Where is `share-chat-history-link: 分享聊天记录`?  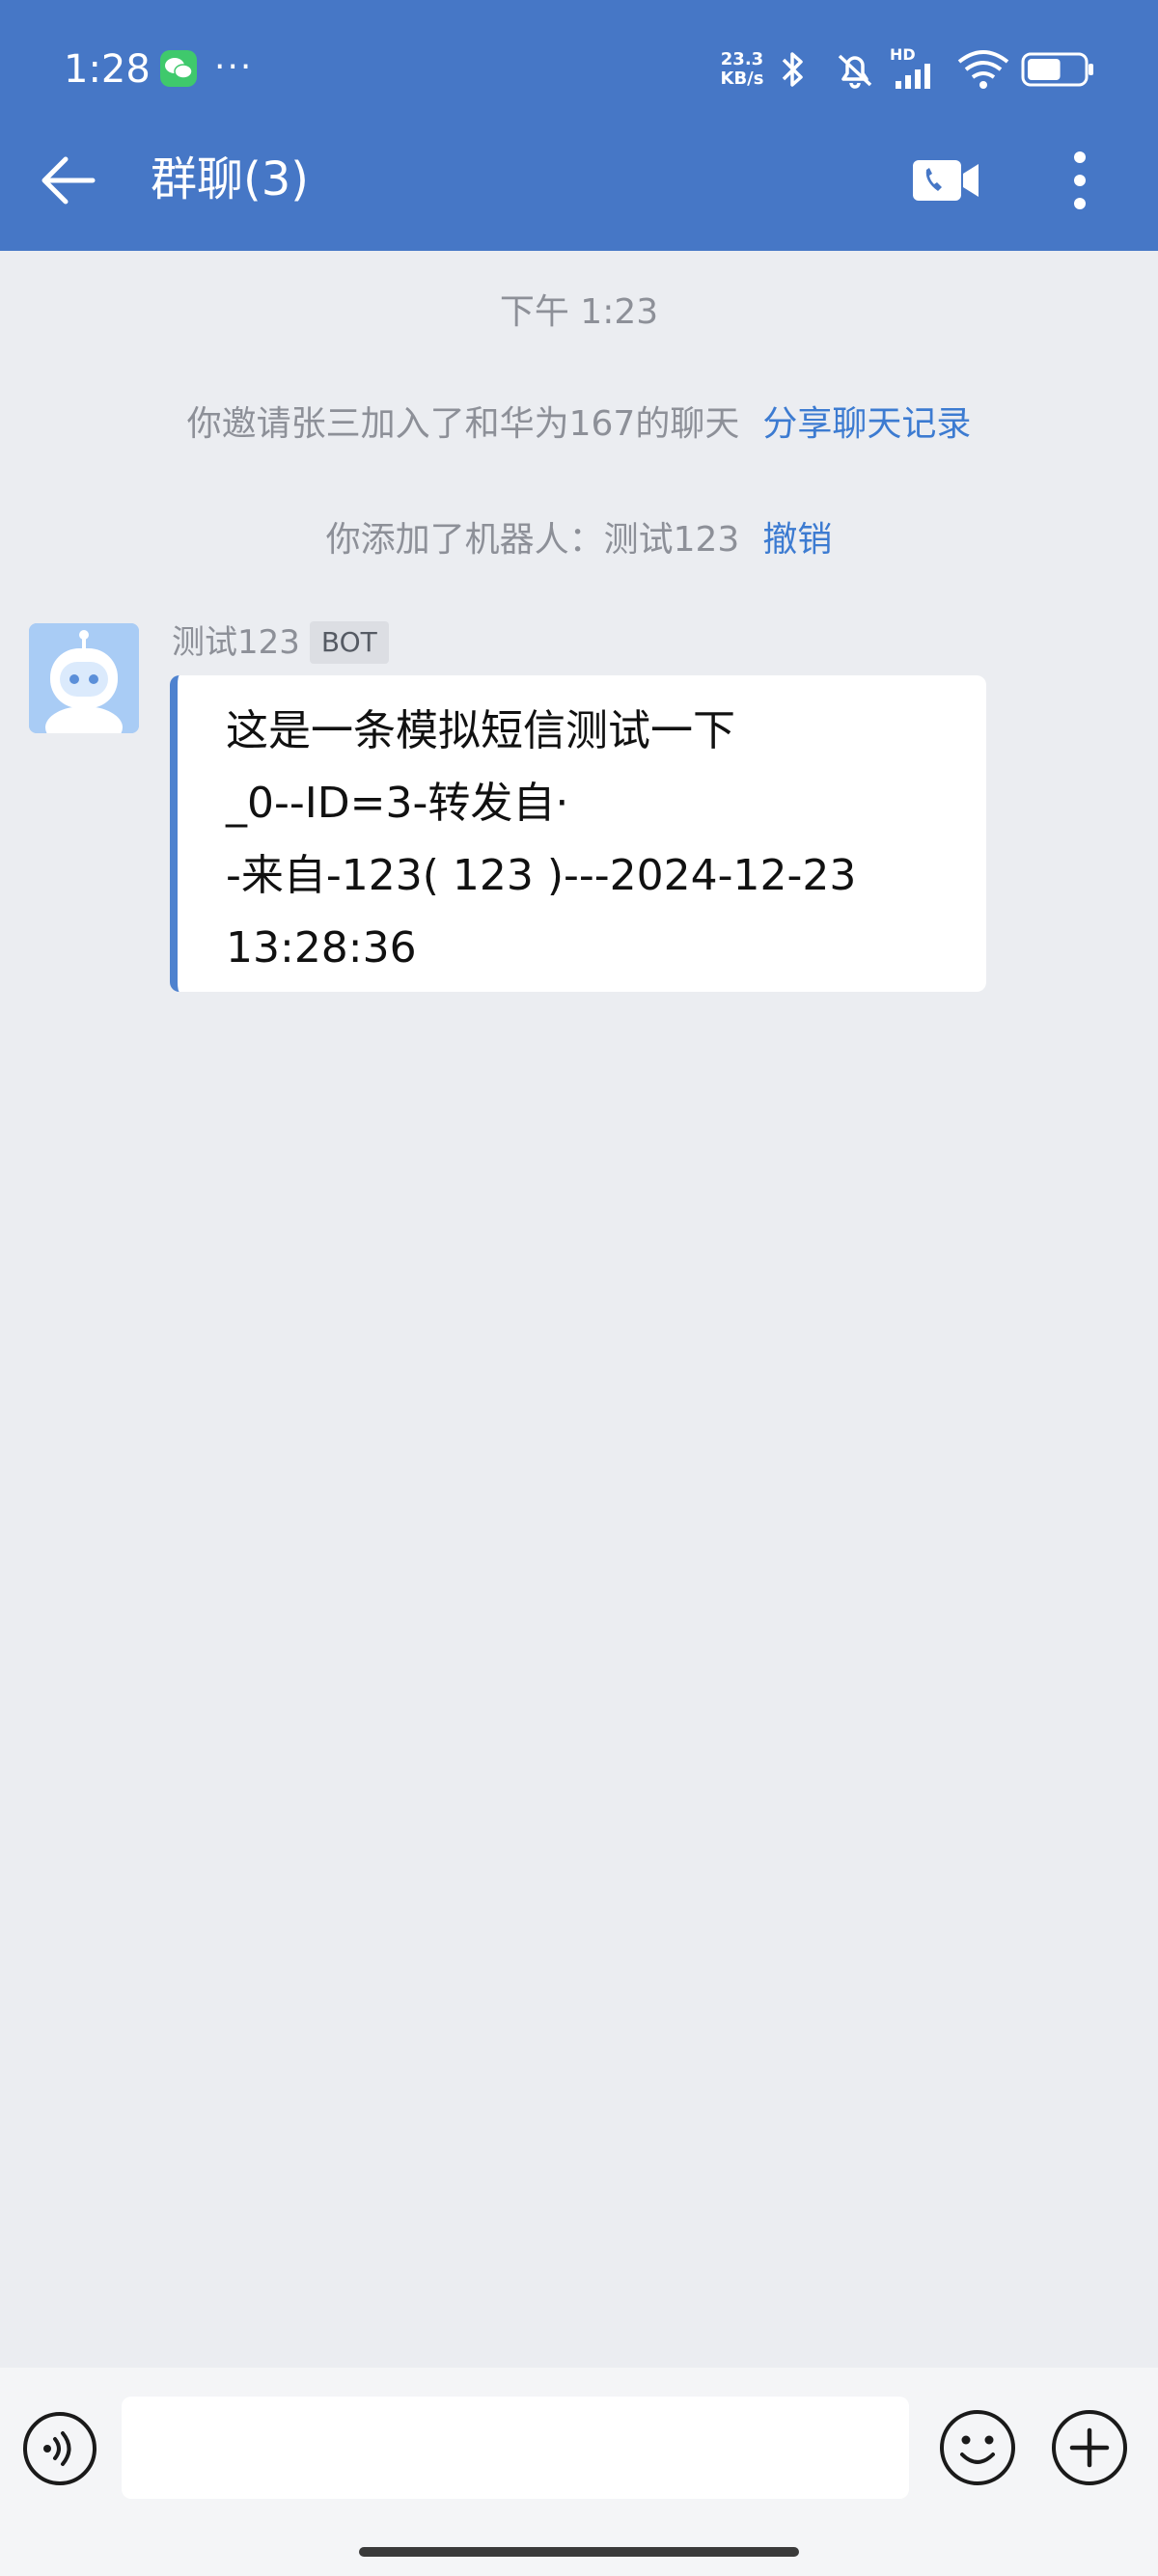
share-chat-history-link: 分享聊天记录 is located at coordinates (866, 424).